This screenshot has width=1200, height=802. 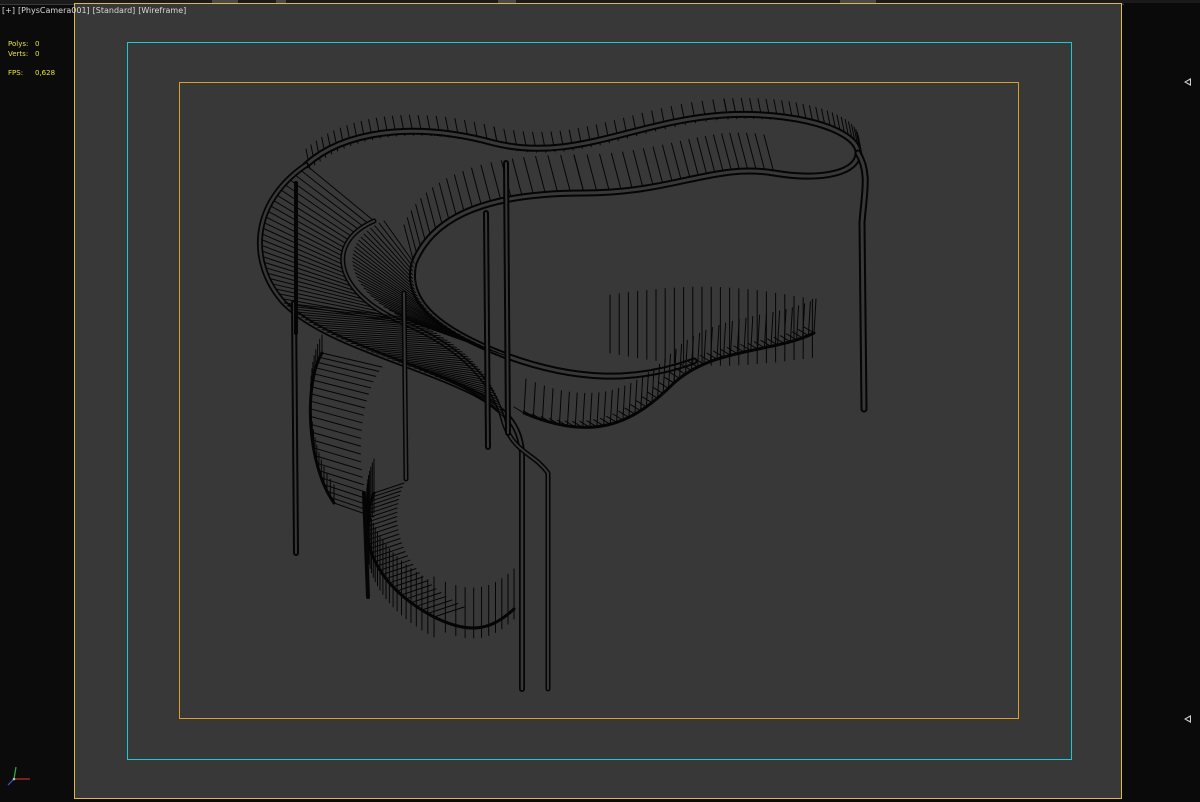 I want to click on verts-row: Verts: 0, so click(x=31, y=54).